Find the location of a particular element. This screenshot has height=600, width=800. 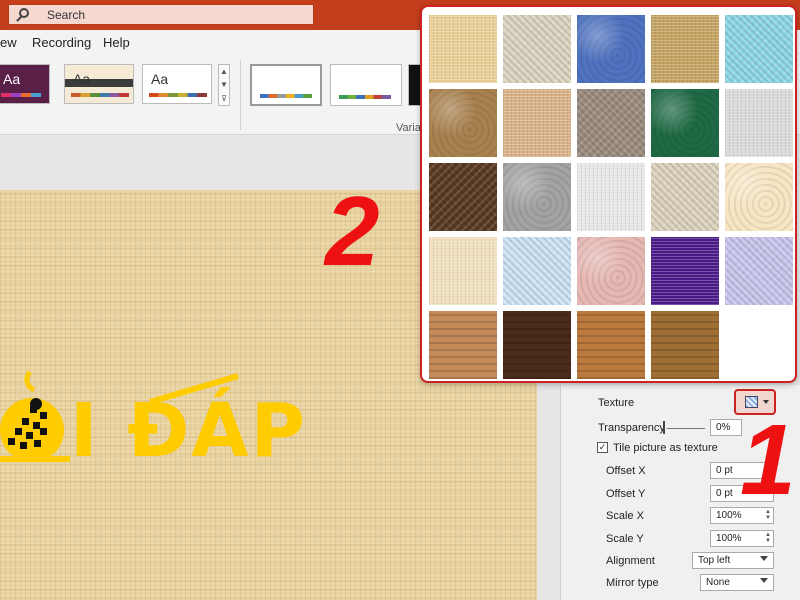

texture-medium-wood is located at coordinates (685, 345).